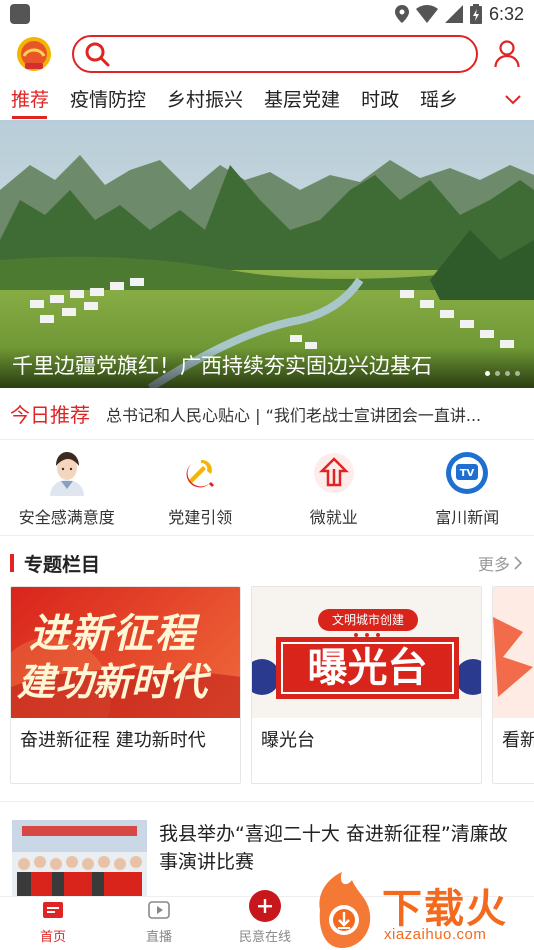  What do you see at coordinates (401, 14) in the screenshot?
I see `location-icon` at bounding box center [401, 14].